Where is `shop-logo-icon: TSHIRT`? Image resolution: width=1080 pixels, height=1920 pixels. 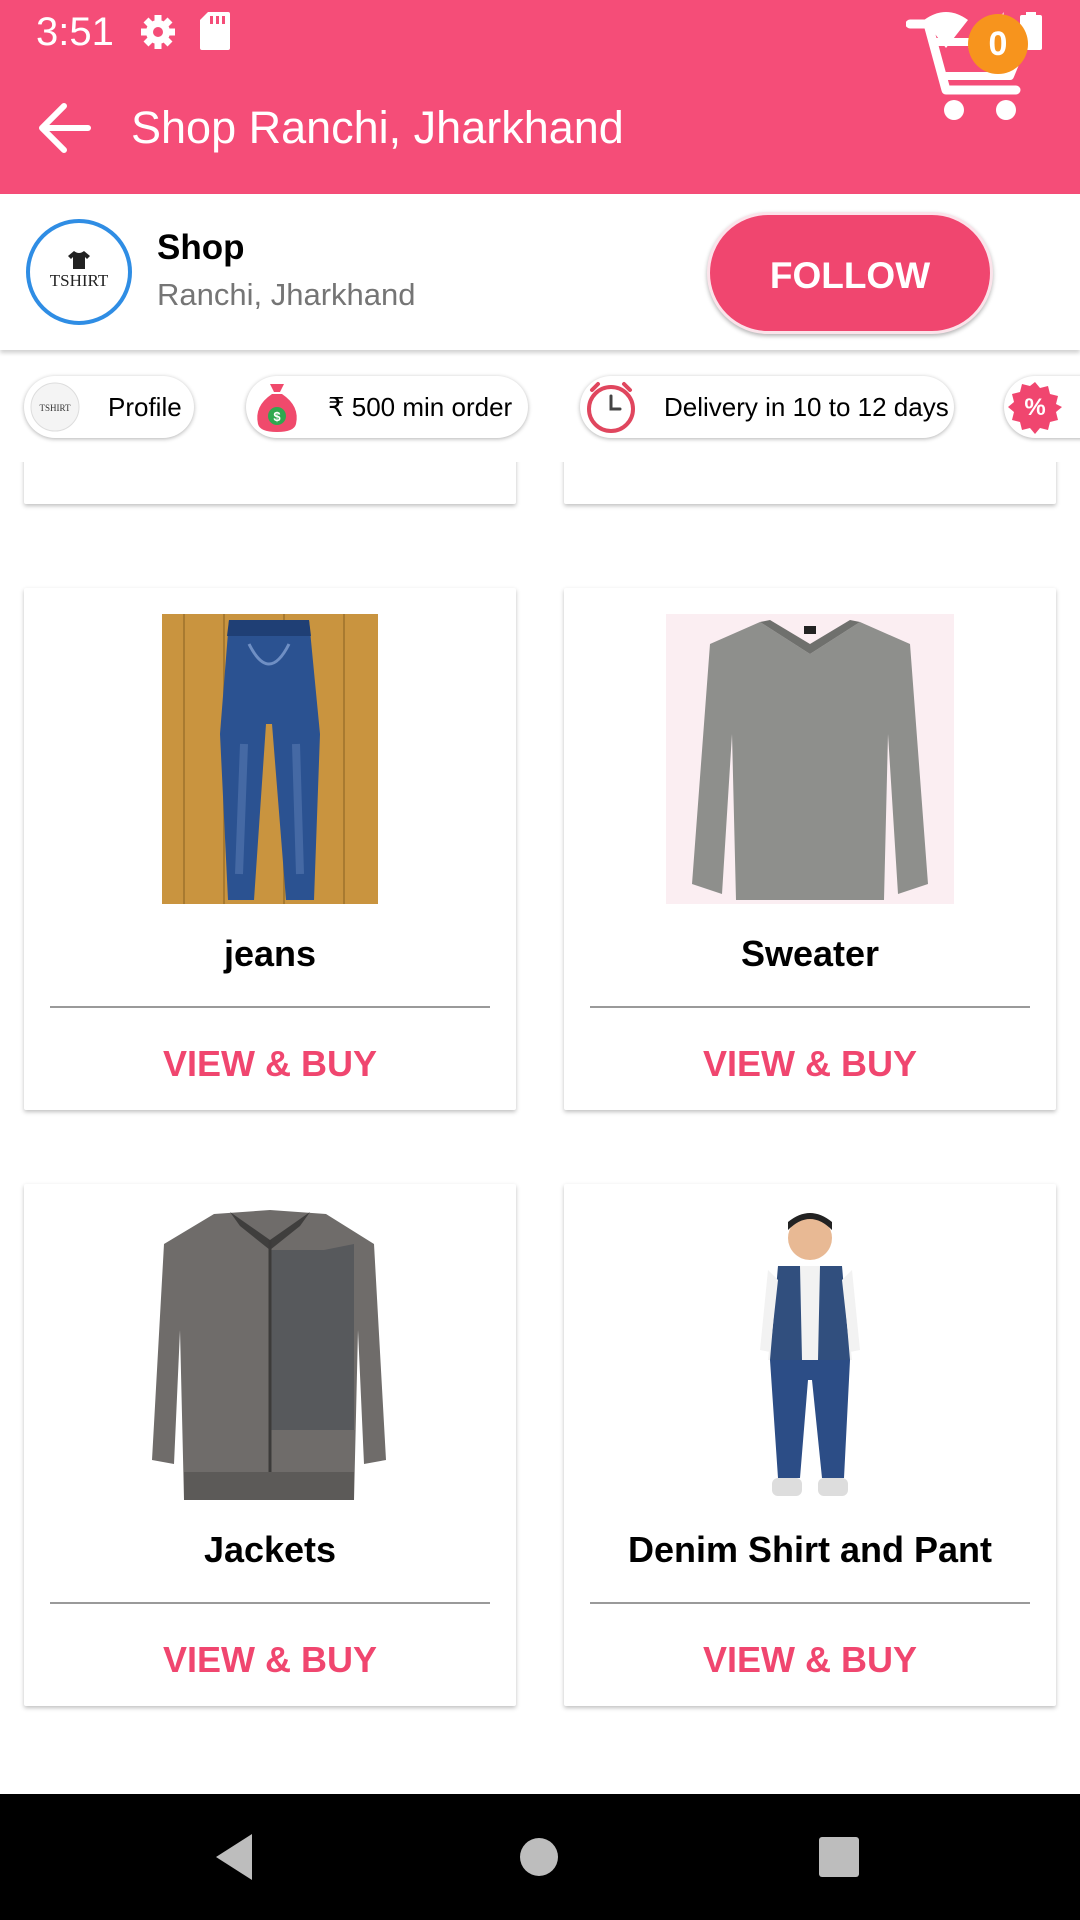
shop-logo-icon: TSHIRT is located at coordinates (55, 407).